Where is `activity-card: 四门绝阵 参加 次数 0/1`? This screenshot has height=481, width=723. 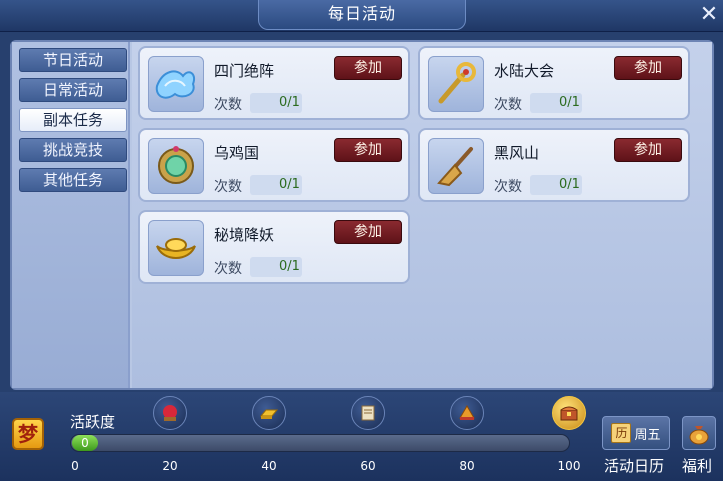 activity-card: 四门绝阵 参加 次数 0/1 is located at coordinates (274, 83).